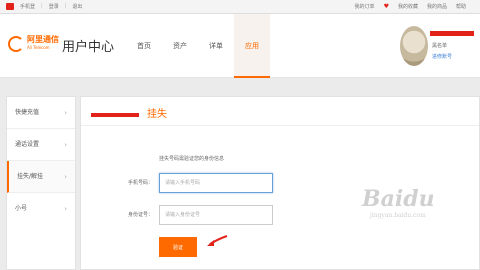 Image resolution: width=480 pixels, height=270 pixels. I want to click on phone-input, so click(216, 183).